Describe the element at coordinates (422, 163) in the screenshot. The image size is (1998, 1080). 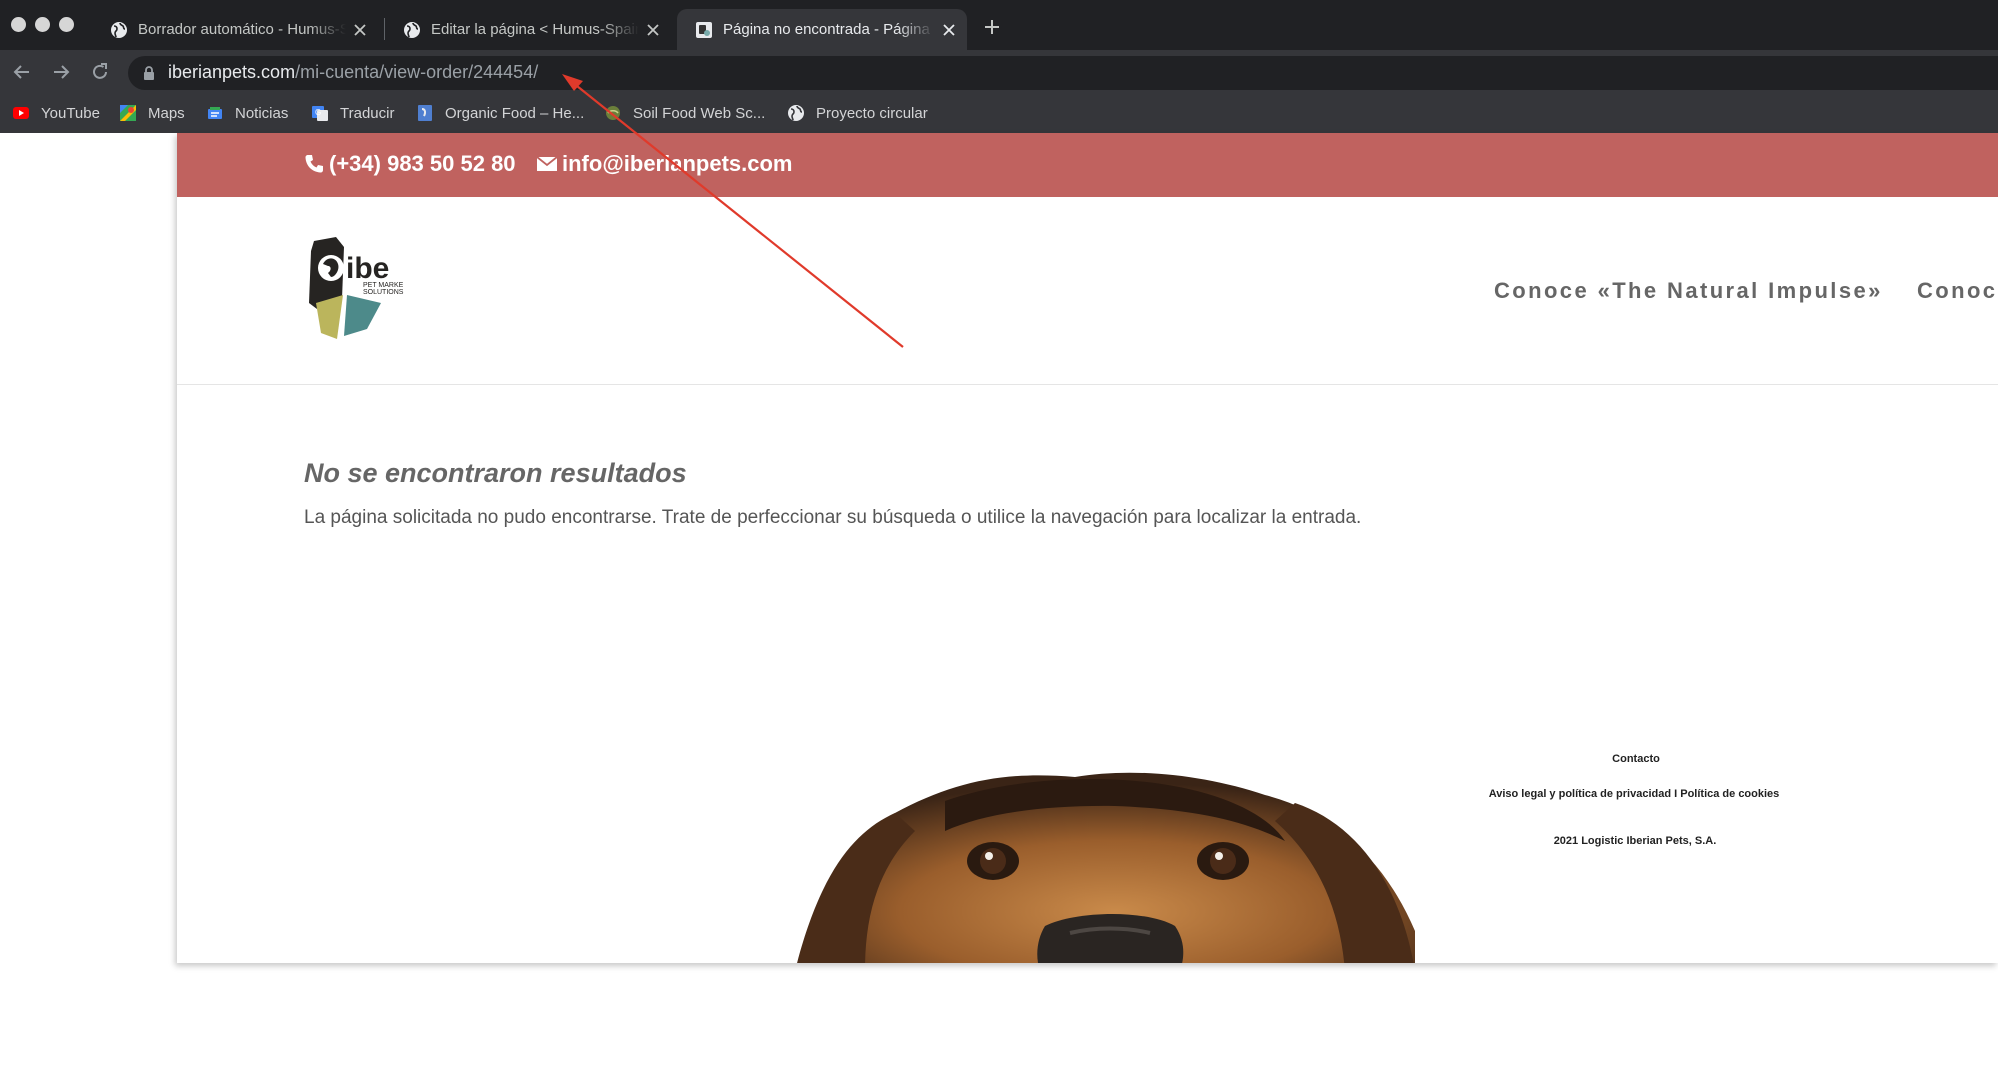
I see `phone-number: (+34) 983 50 52 80` at that location.